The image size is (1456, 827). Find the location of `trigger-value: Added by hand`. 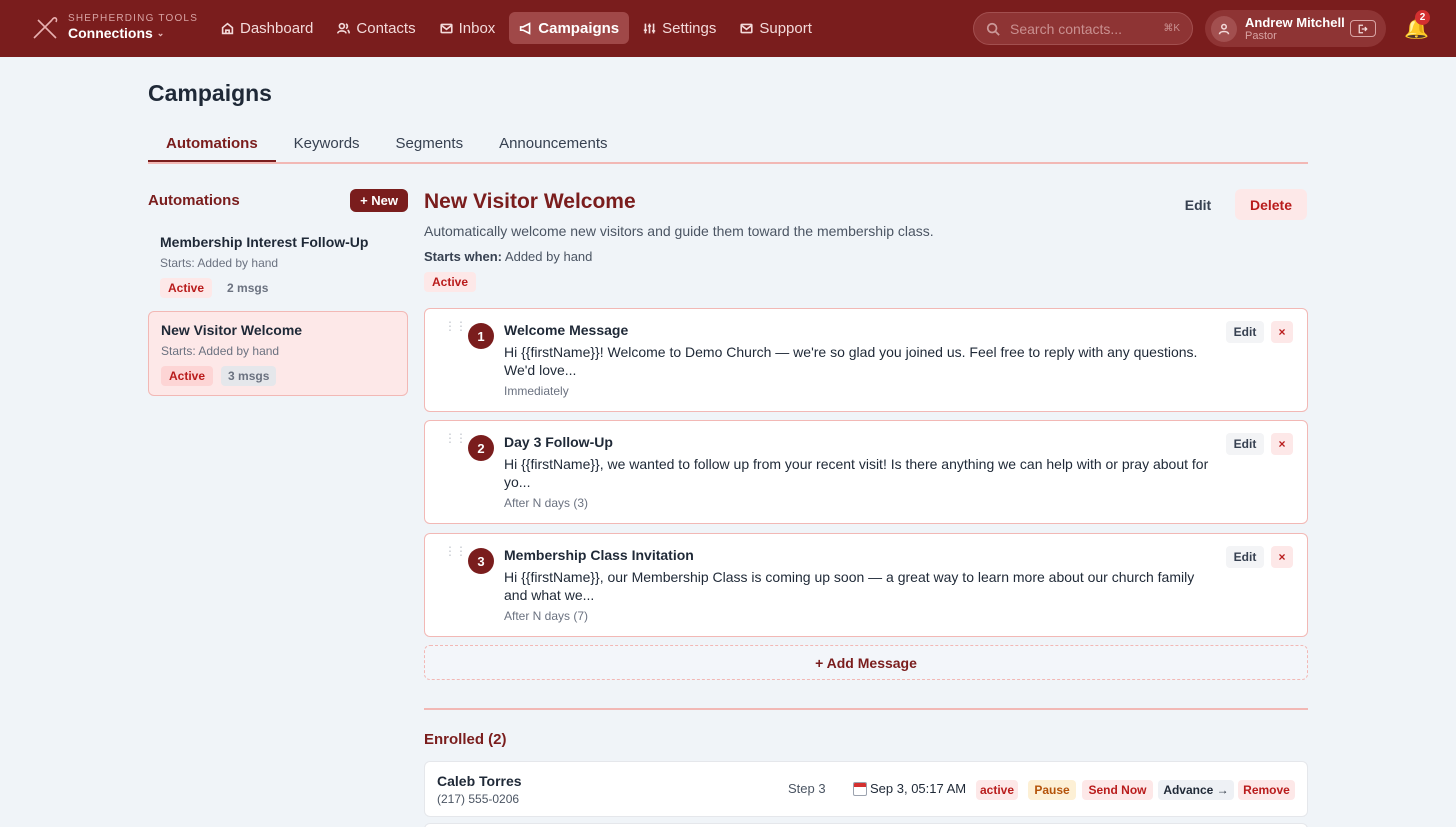

trigger-value: Added by hand is located at coordinates (548, 256).